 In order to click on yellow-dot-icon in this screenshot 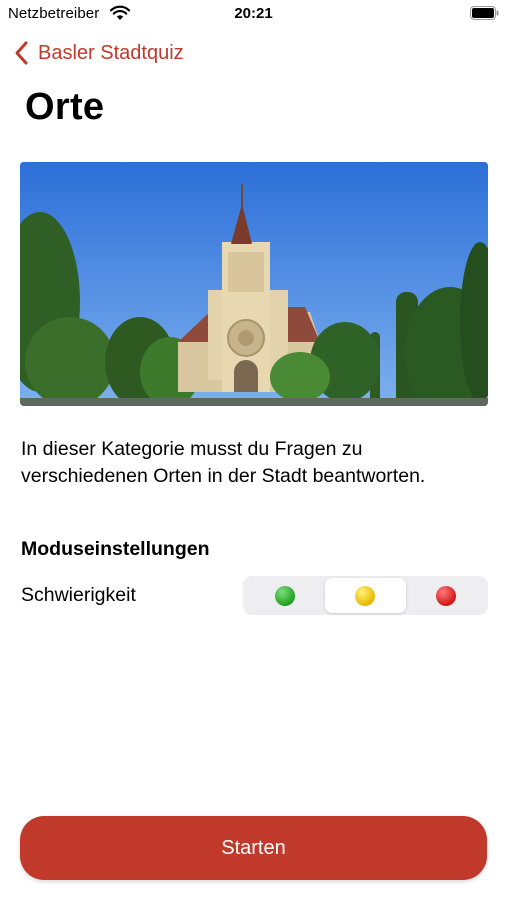, I will do `click(365, 595)`.